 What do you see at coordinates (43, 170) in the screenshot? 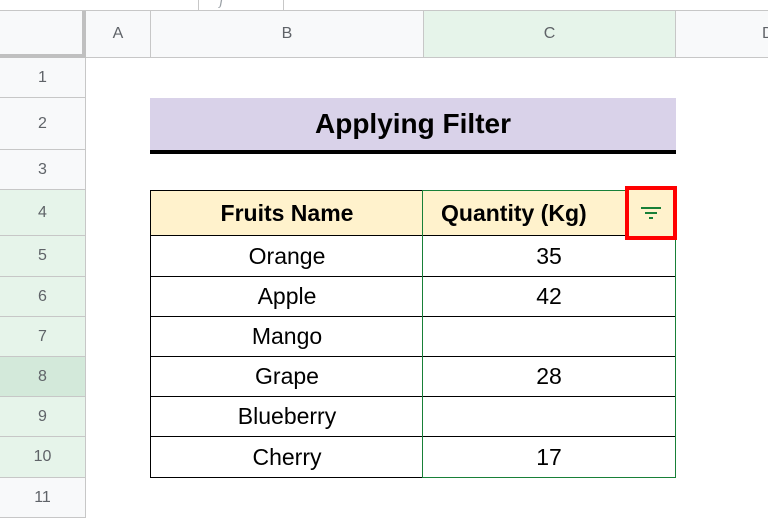
I see `row-header-3: 3` at bounding box center [43, 170].